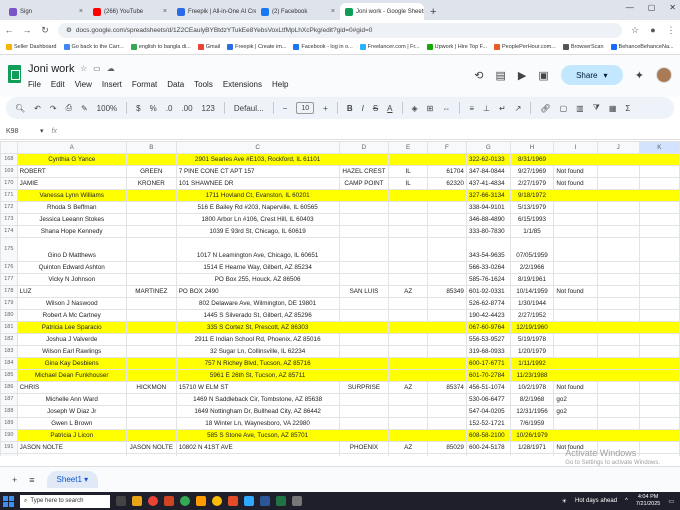  Describe the element at coordinates (488, 387) in the screenshot. I see `cell-g: 456-51-1074` at that location.